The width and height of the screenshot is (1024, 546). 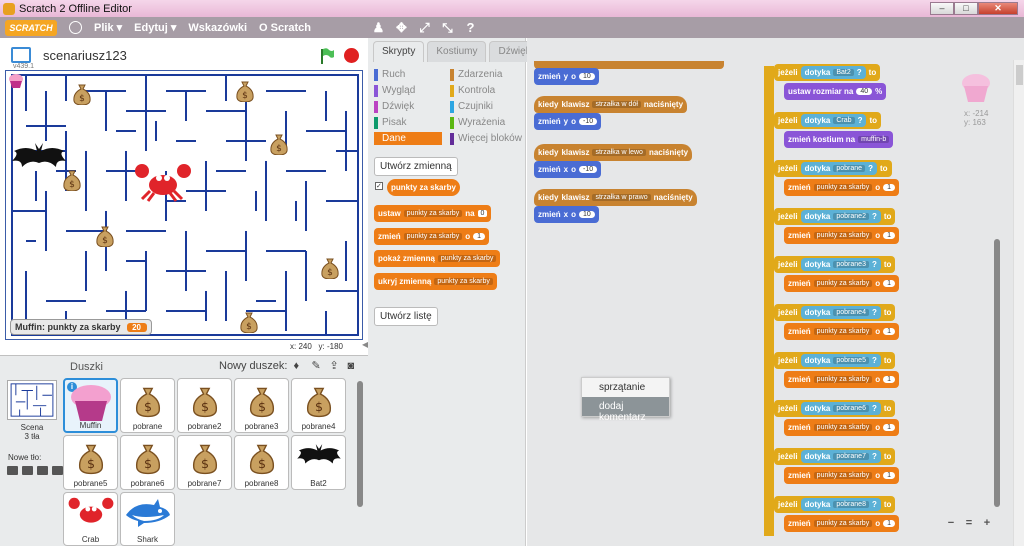 I want to click on menu-tips: Wskazówki, so click(x=217, y=28).